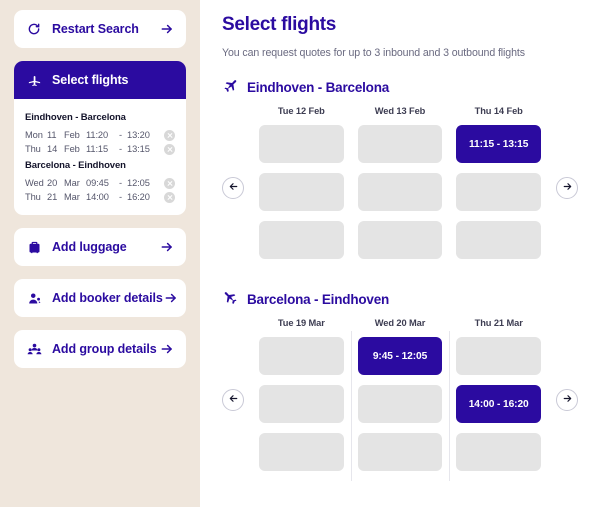 Image resolution: width=600 pixels, height=507 pixels. Describe the element at coordinates (90, 80) in the screenshot. I see `select-flights-label: Select flights` at that location.